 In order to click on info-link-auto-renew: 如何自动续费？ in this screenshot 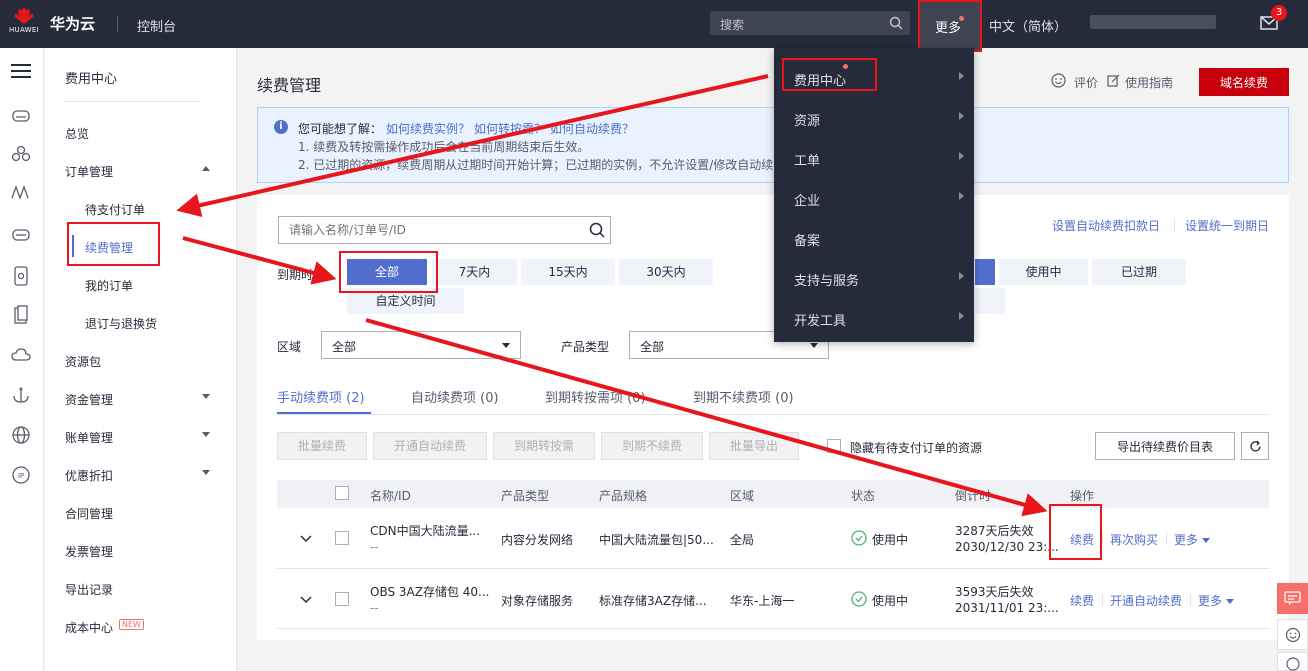, I will do `click(592, 129)`.